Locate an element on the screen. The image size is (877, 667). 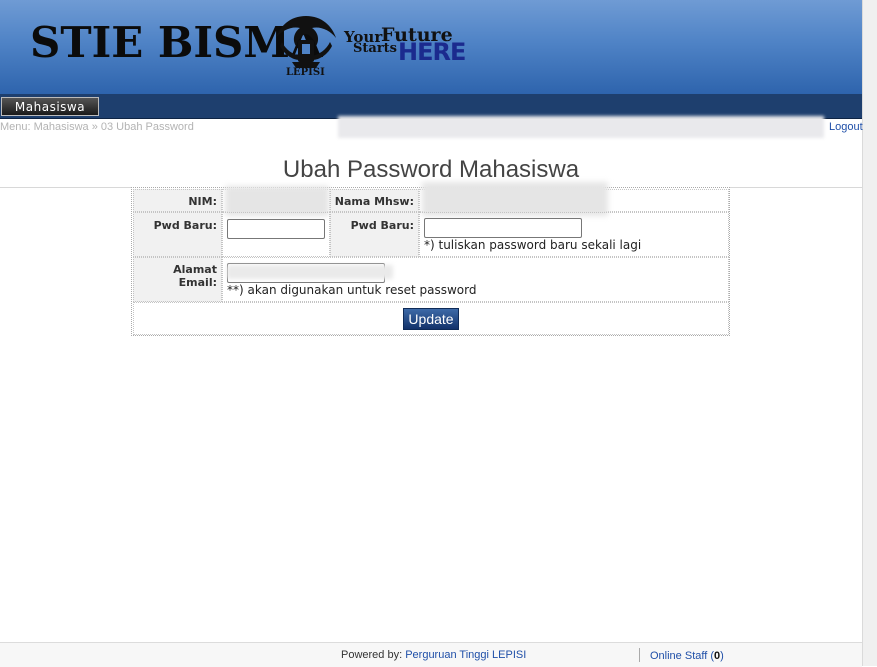
tagline-starts: Starts is located at coordinates (375, 48).